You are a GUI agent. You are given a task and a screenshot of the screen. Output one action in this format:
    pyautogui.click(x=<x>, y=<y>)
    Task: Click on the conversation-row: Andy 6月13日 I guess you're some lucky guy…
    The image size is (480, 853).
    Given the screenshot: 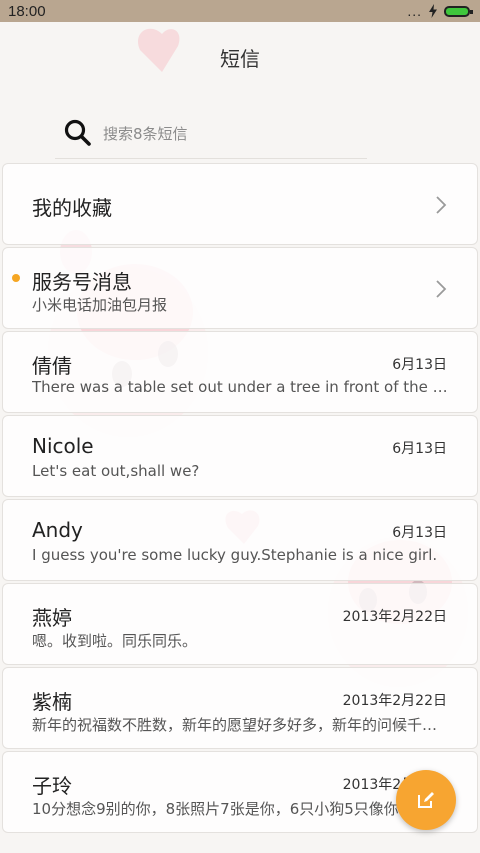 What is the action you would take?
    pyautogui.click(x=240, y=540)
    